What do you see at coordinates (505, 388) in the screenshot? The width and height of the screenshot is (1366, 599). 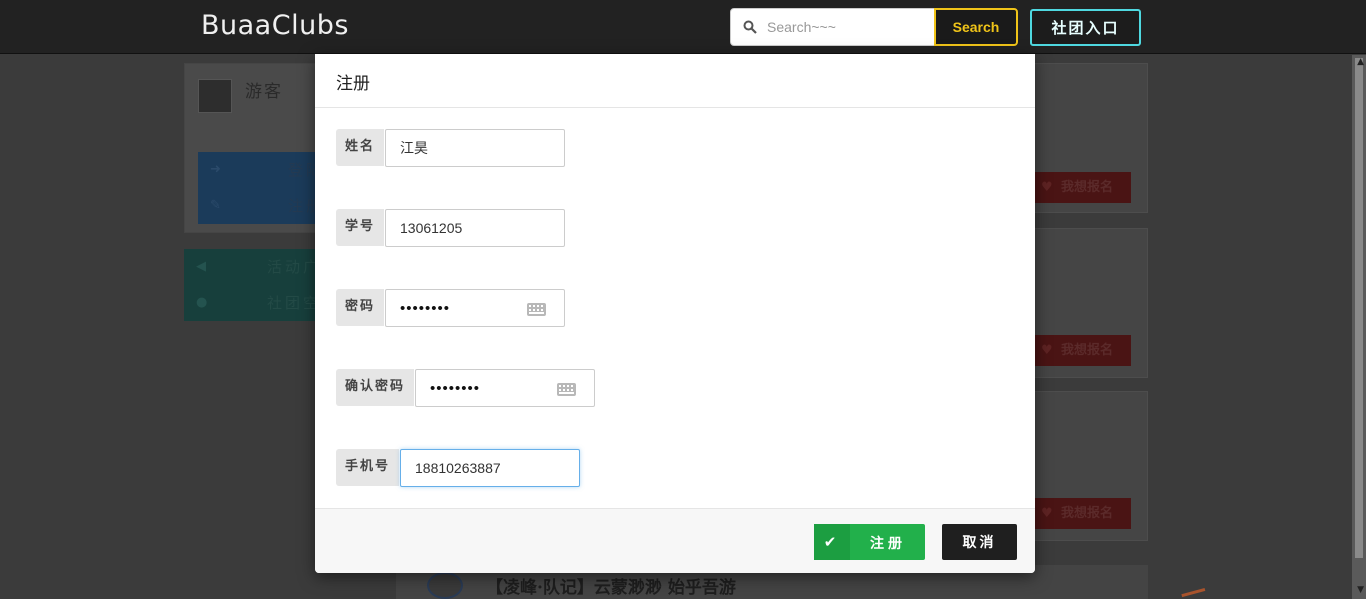 I see `confirm-password-input-box` at bounding box center [505, 388].